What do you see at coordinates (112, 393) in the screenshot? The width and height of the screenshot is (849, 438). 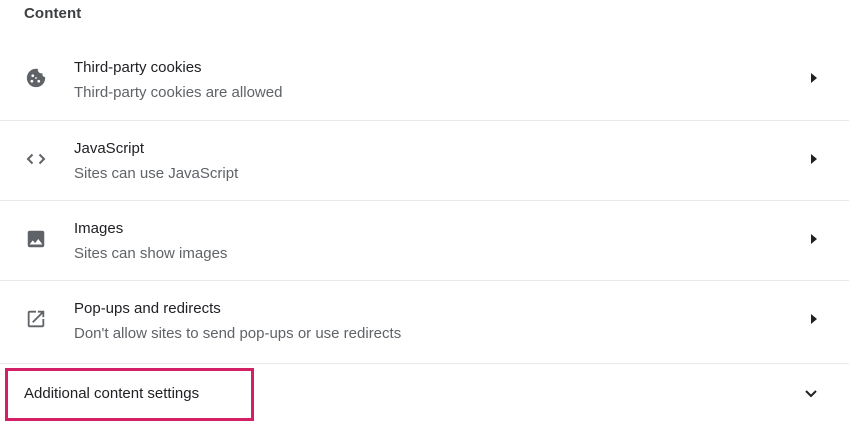 I see `additional-content-settings-label: Additional content settings` at bounding box center [112, 393].